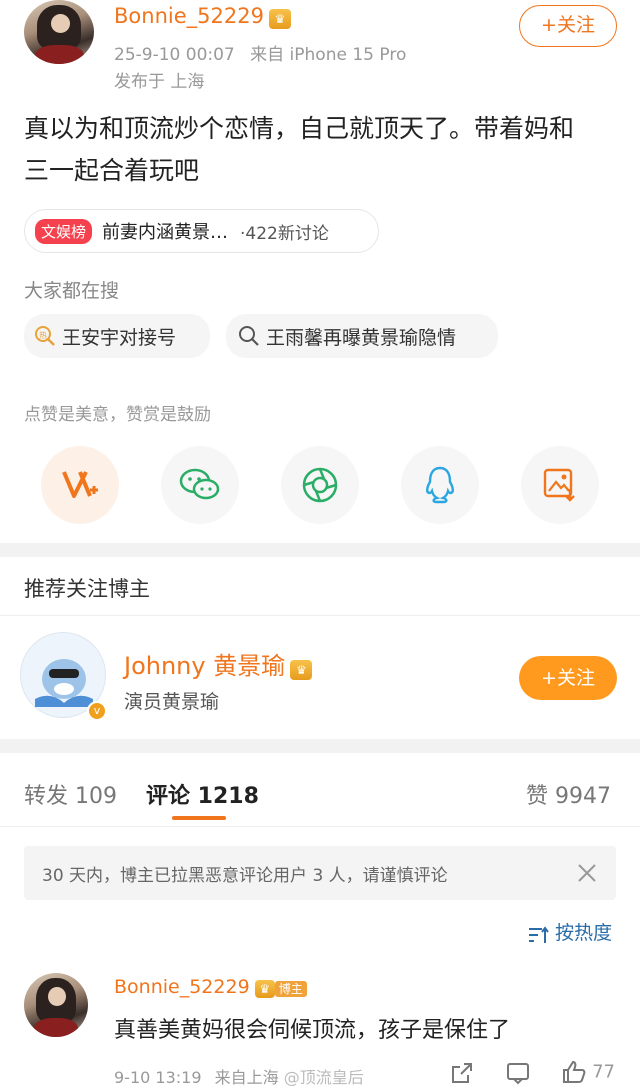 This screenshot has width=640, height=1091. Describe the element at coordinates (97, 711) in the screenshot. I see `verified-badge-icon: v` at that location.